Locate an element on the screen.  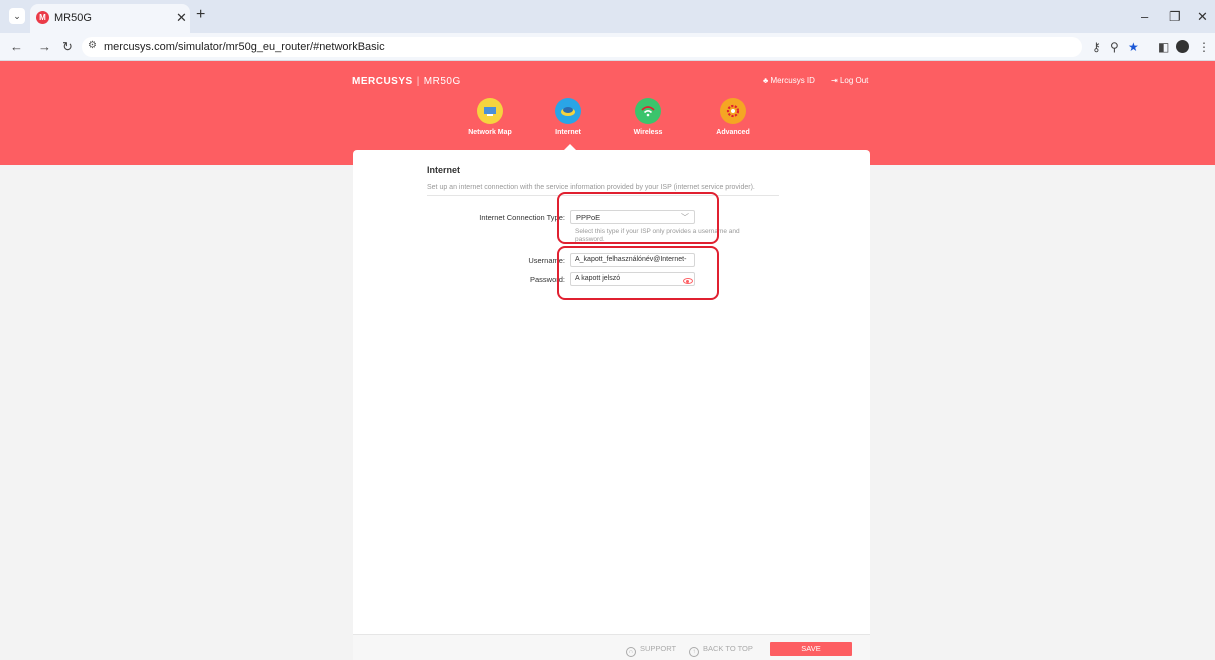
nav-wireless: Wireless is located at coordinates (648, 117).